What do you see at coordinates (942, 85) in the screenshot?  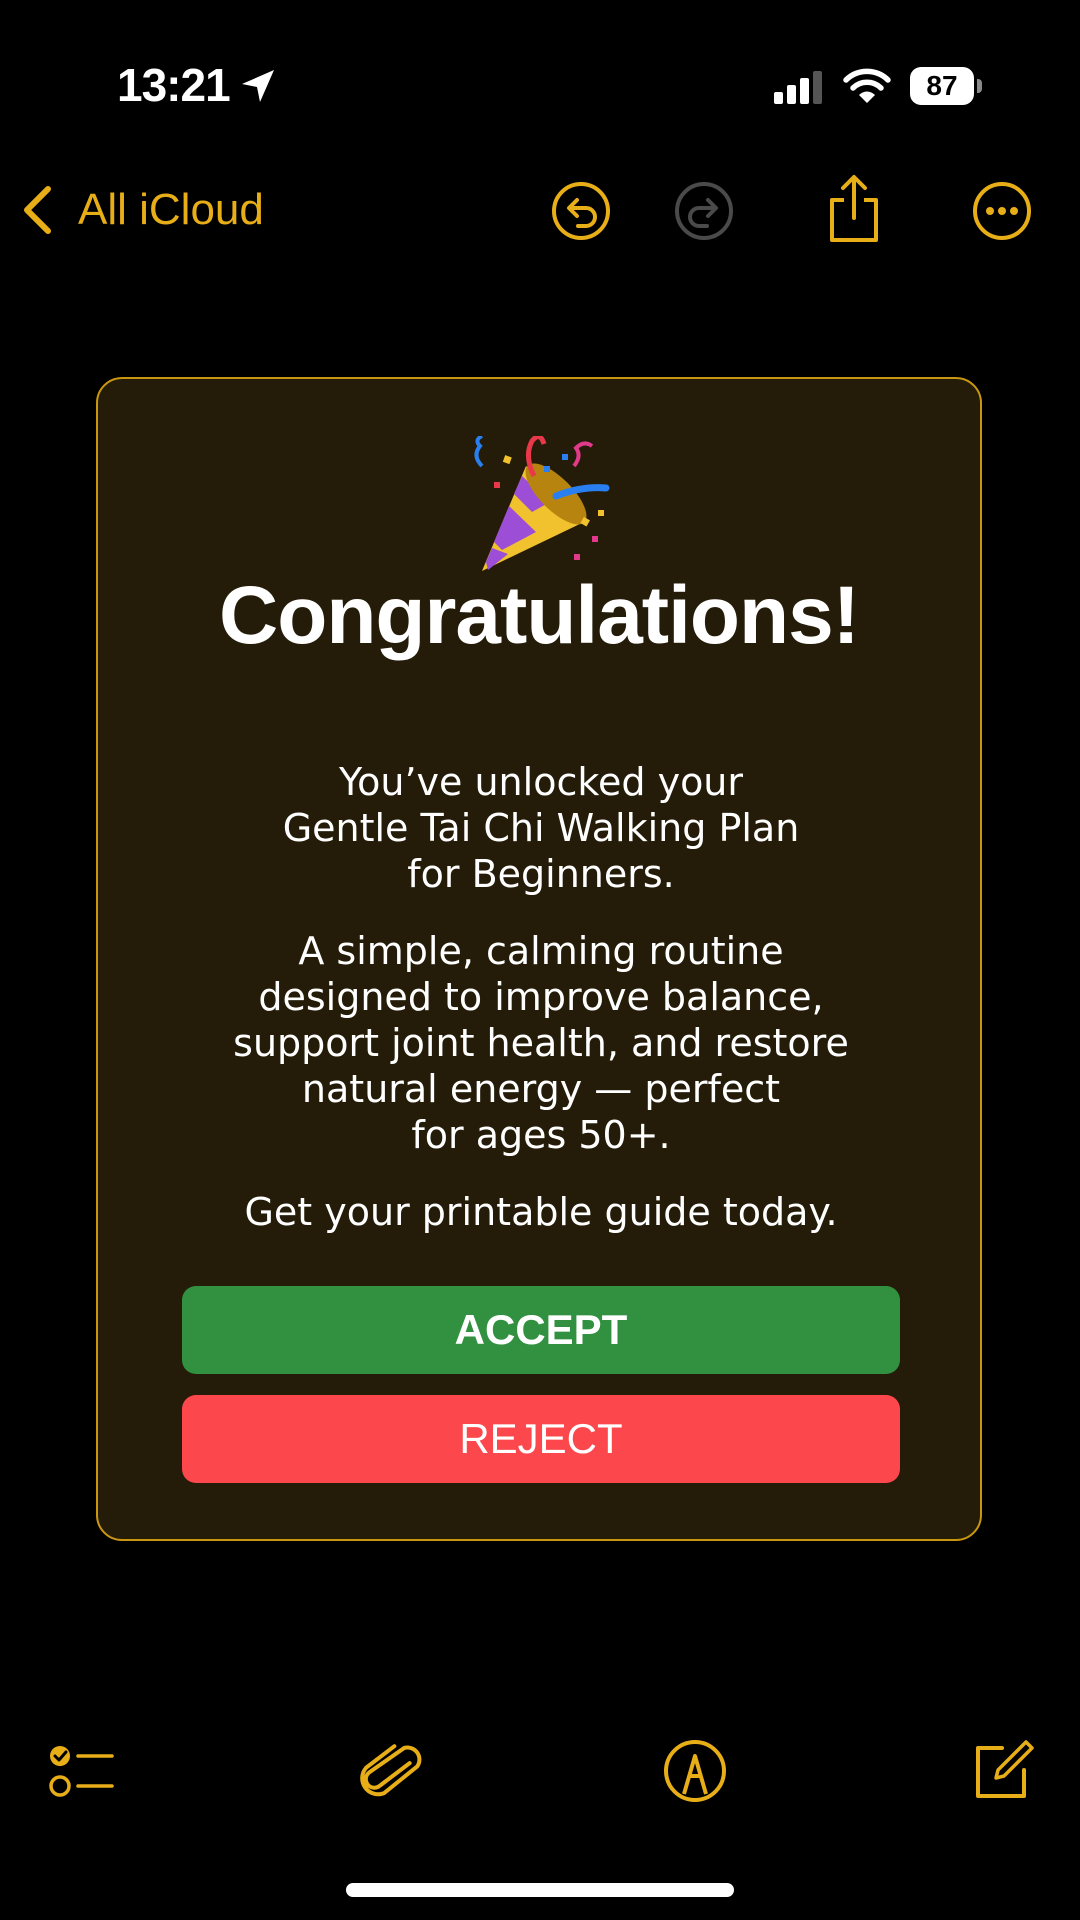 I see `battery-level: 87` at bounding box center [942, 85].